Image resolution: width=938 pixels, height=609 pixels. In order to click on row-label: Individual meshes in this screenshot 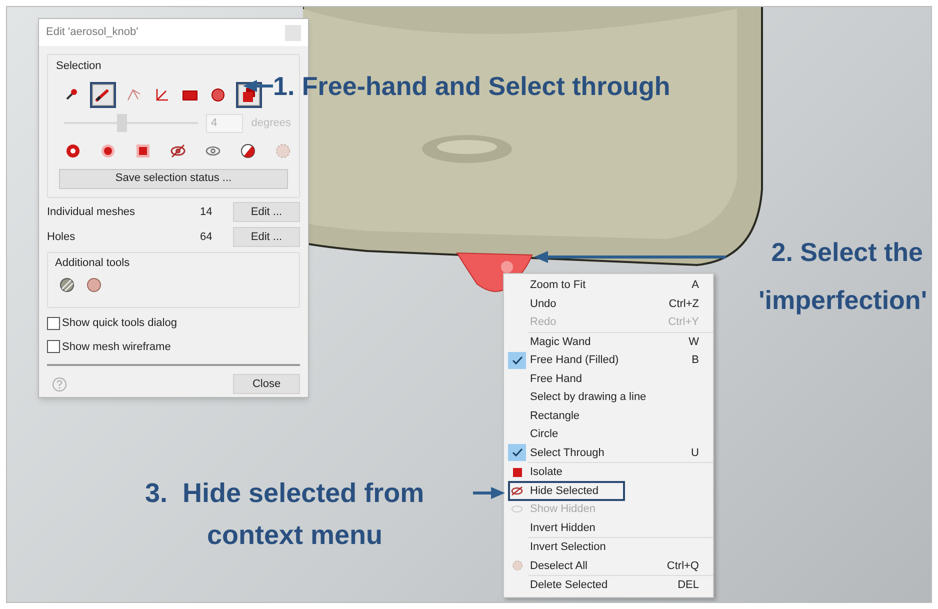, I will do `click(91, 212)`.